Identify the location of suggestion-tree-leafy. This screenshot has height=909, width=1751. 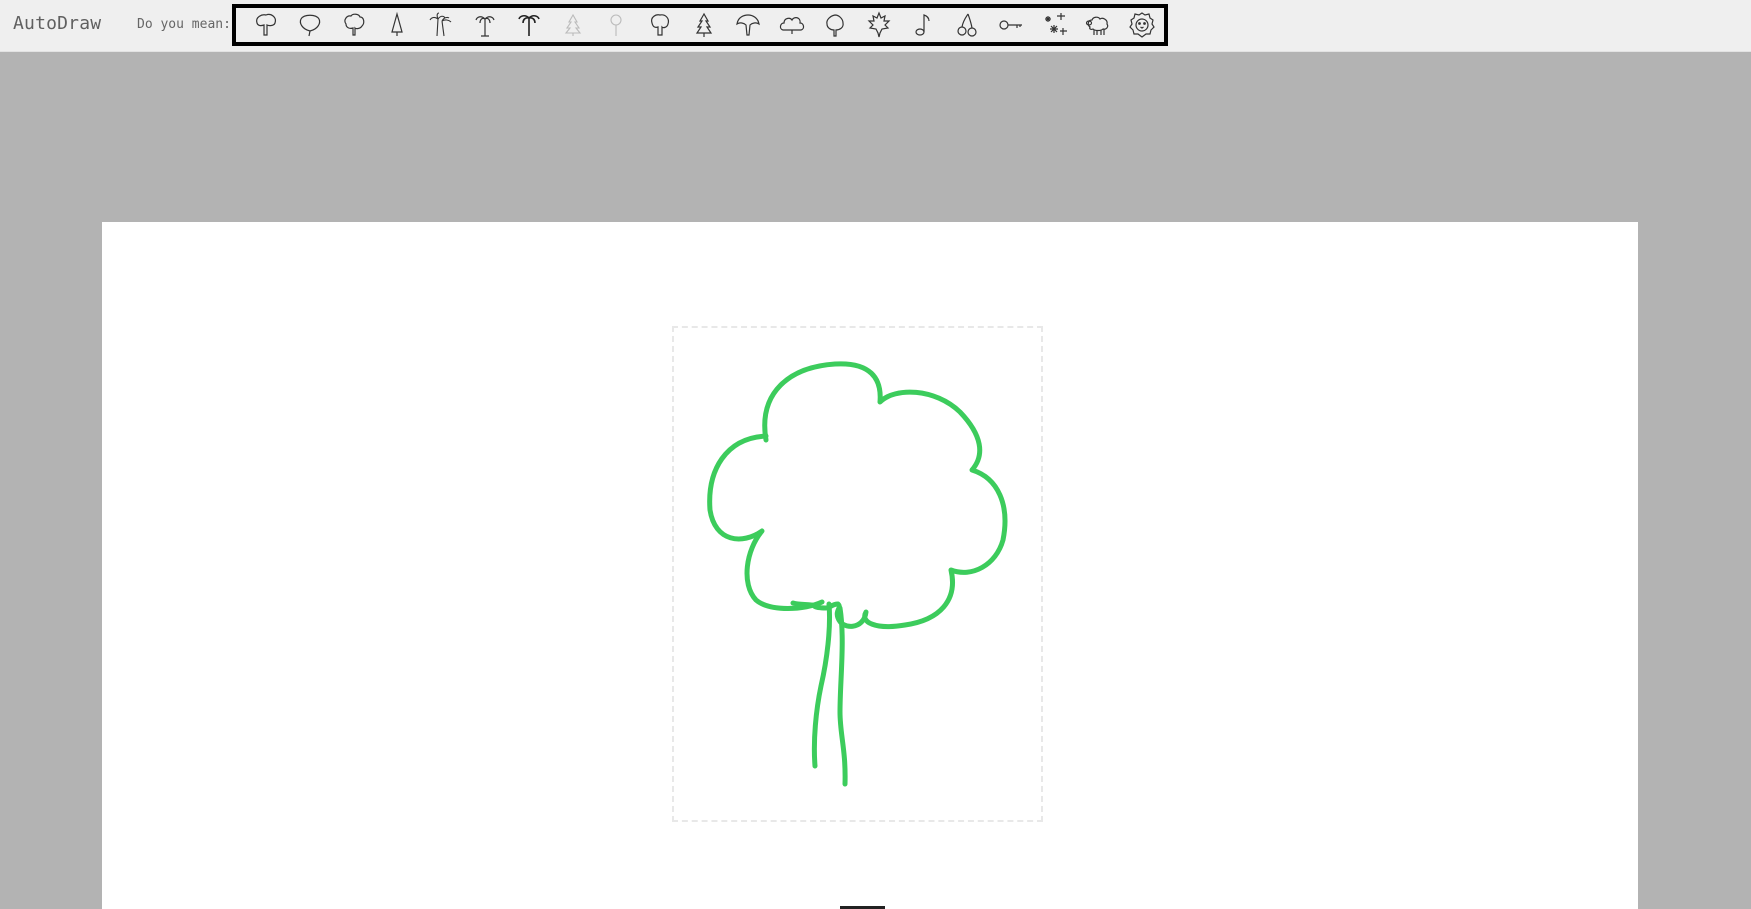
(836, 25).